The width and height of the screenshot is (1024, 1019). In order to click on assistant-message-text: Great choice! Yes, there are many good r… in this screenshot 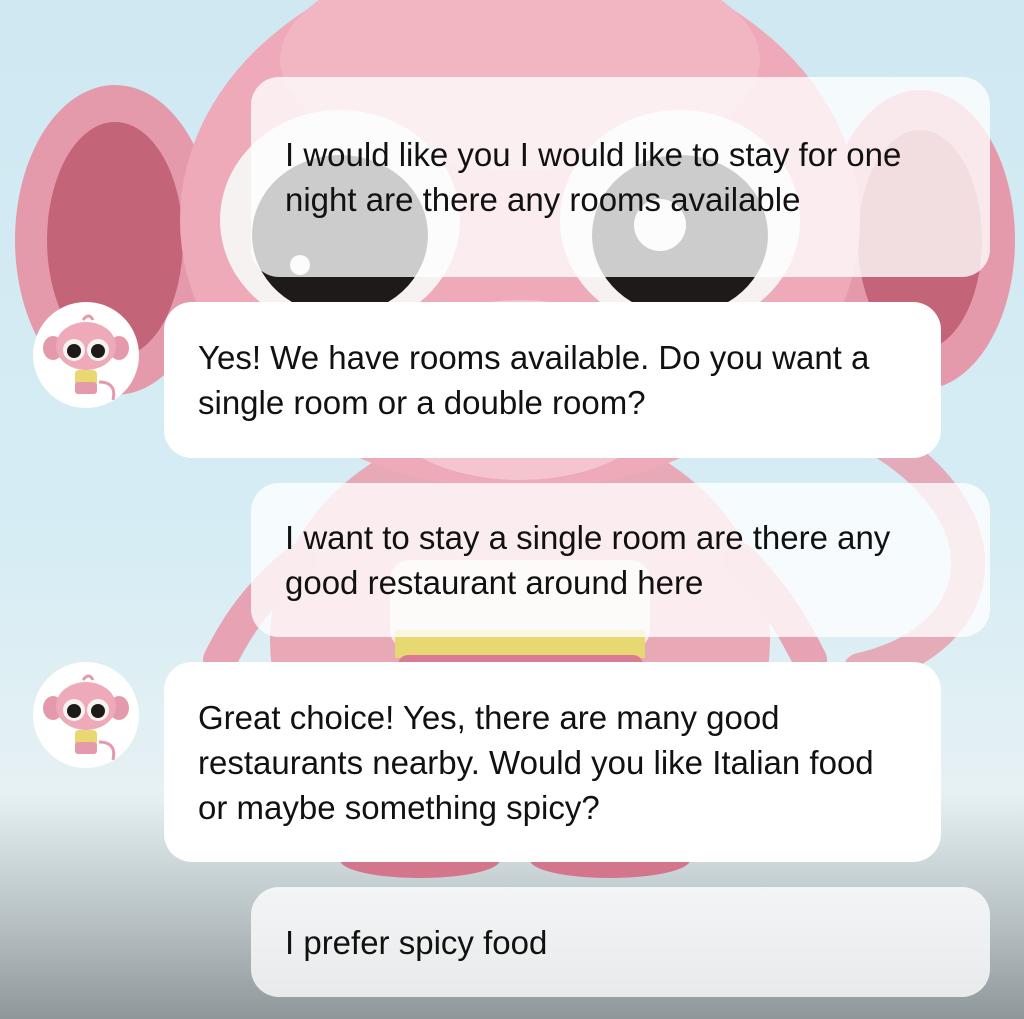, I will do `click(536, 762)`.